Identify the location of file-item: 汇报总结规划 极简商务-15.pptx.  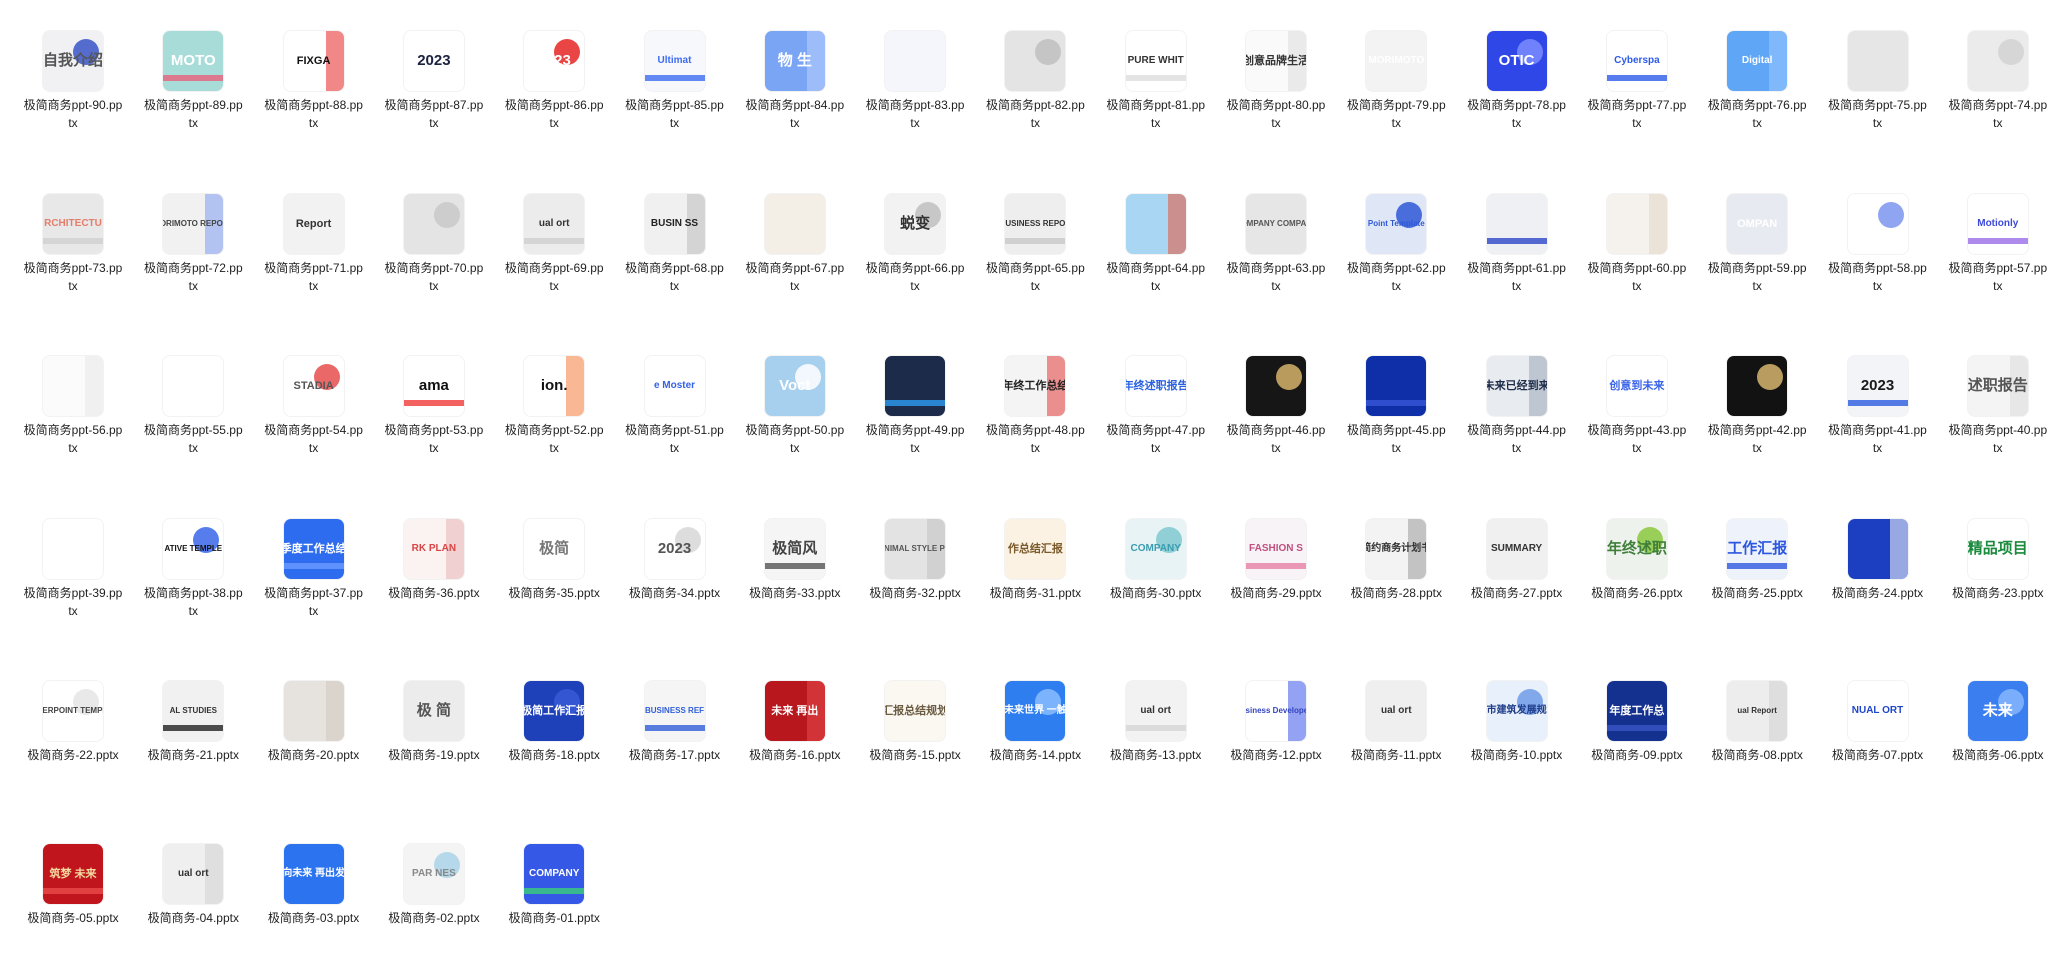
(915, 720).